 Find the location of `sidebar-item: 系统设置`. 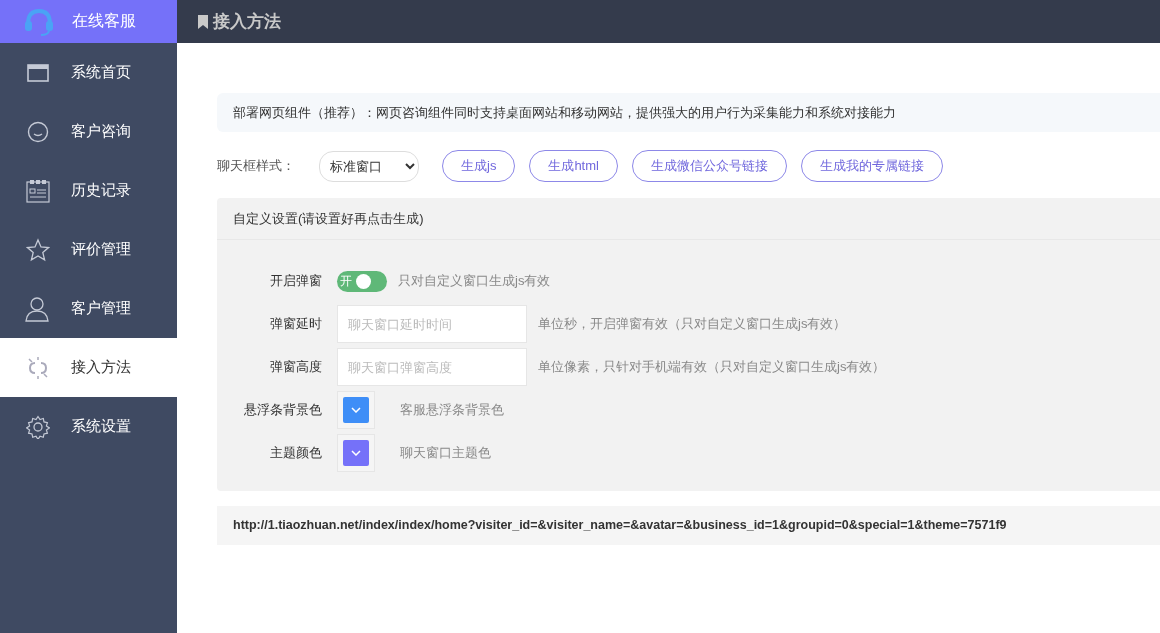

sidebar-item: 系统设置 is located at coordinates (88, 426).